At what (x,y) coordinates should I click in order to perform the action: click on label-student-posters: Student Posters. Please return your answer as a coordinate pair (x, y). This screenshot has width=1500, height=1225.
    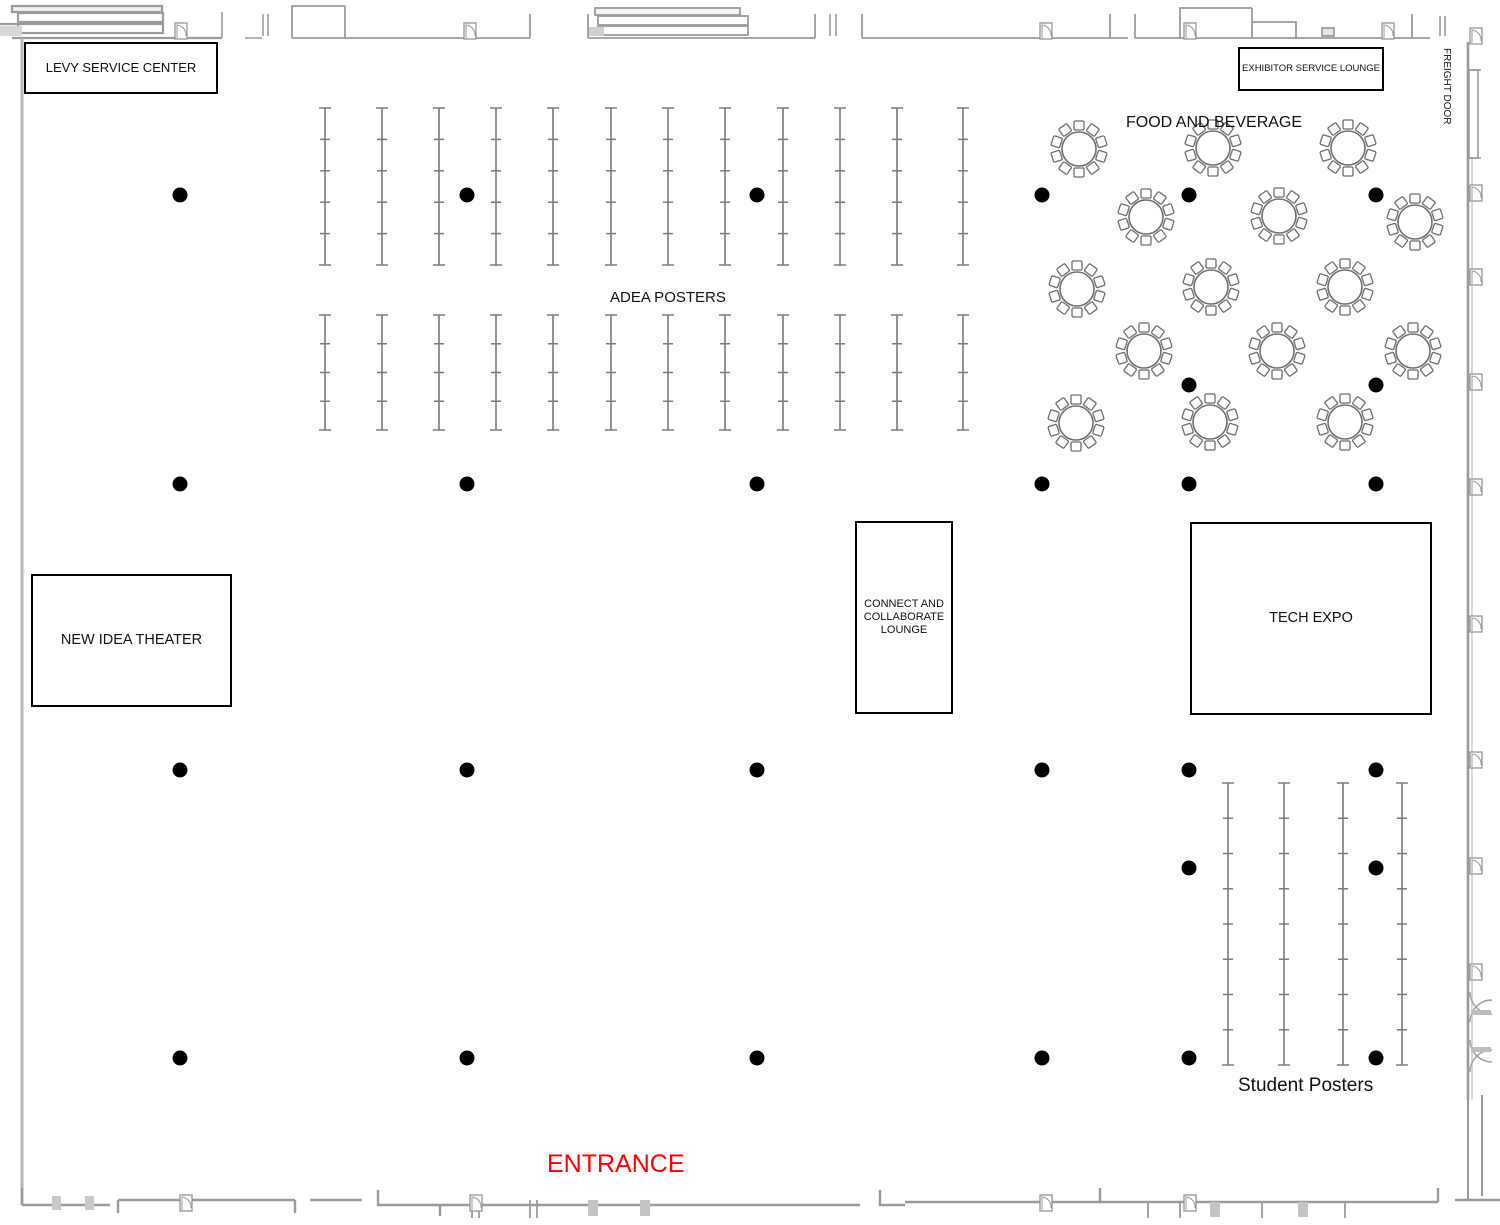
    Looking at the image, I should click on (1306, 1085).